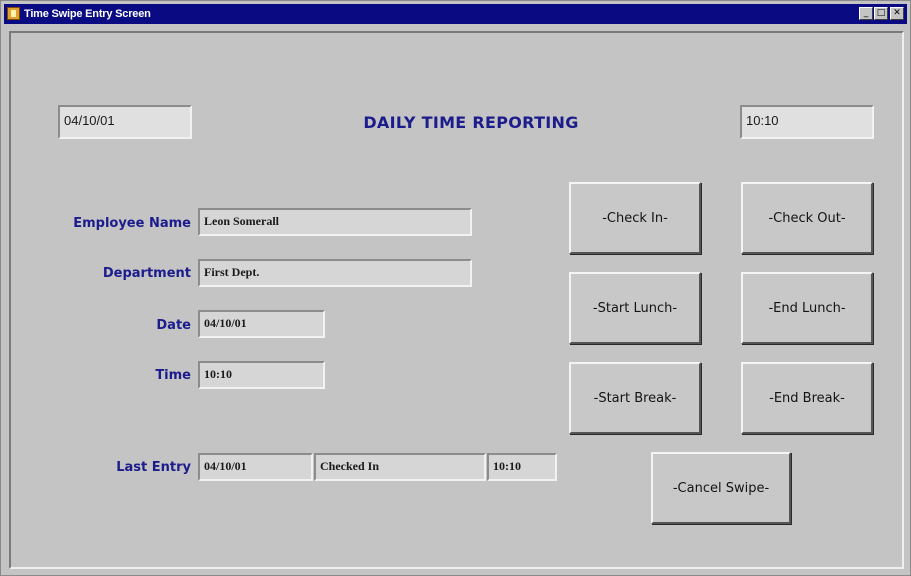 The image size is (911, 576). What do you see at coordinates (807, 308) in the screenshot?
I see `end-lunch-button: -End Lunch-` at bounding box center [807, 308].